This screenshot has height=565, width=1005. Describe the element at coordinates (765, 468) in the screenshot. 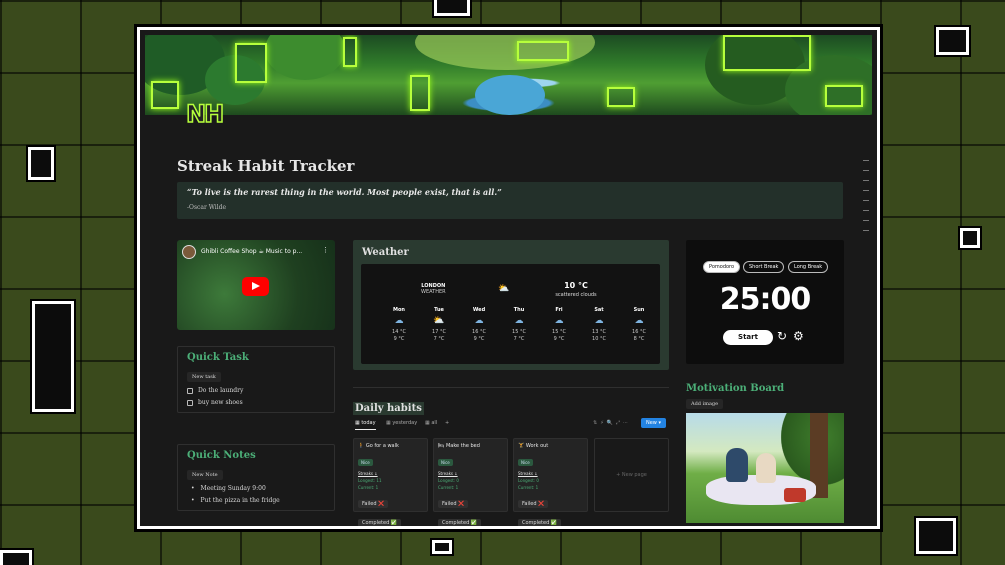

I see `motivation-image` at that location.